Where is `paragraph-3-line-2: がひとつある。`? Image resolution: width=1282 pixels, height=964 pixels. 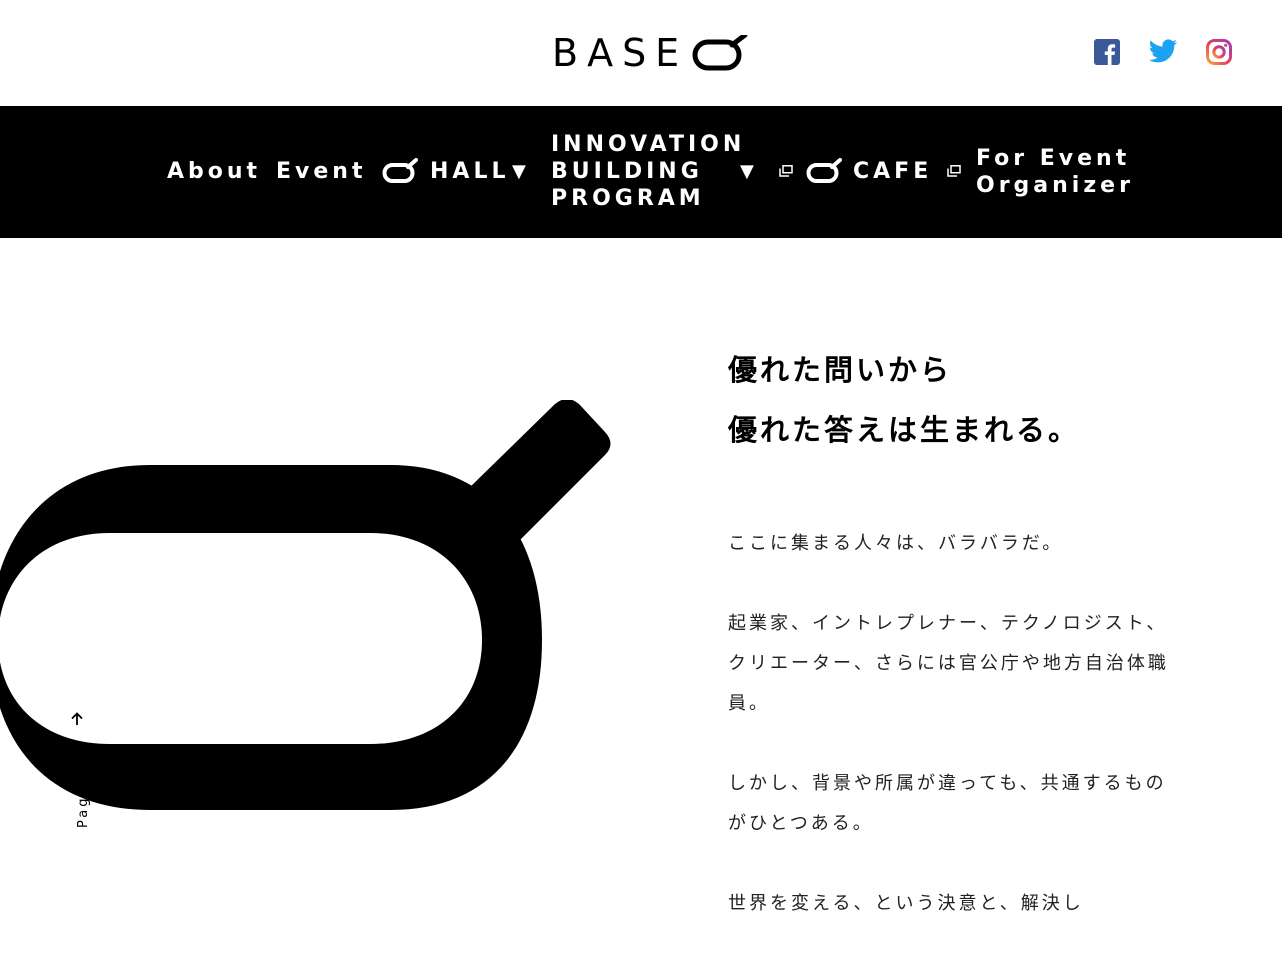 paragraph-3-line-2: がひとつある。 is located at coordinates (801, 823).